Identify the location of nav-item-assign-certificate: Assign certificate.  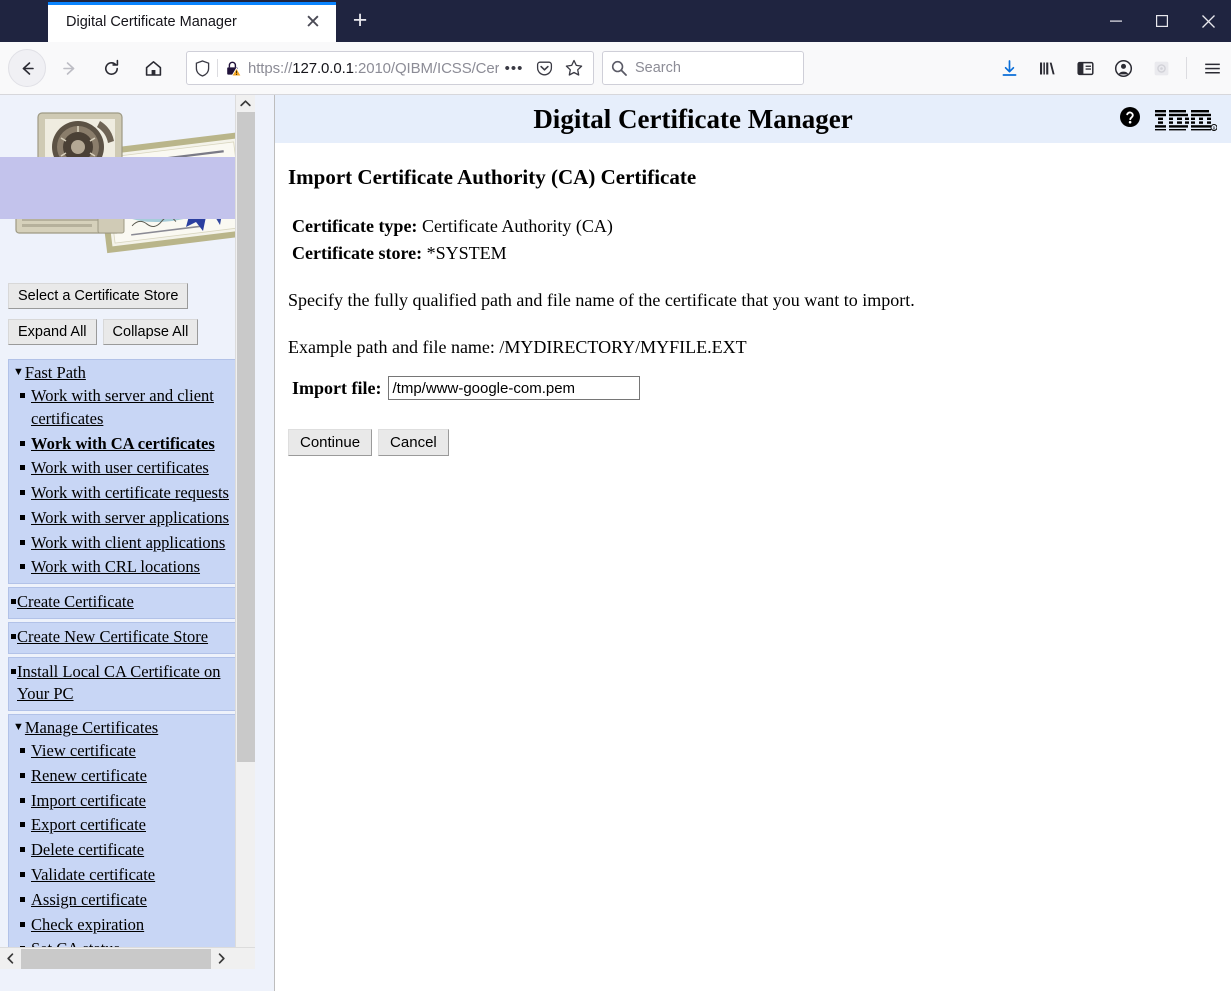
(127, 900).